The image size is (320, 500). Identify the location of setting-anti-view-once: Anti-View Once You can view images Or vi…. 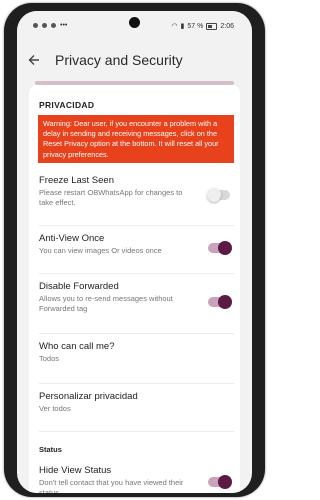
(136, 253).